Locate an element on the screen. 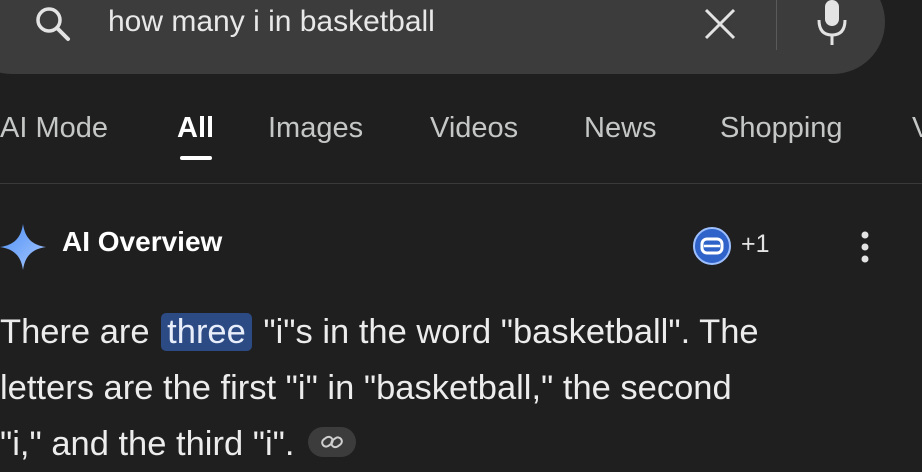 The width and height of the screenshot is (922, 472). active-tab-indicator is located at coordinates (196, 158).